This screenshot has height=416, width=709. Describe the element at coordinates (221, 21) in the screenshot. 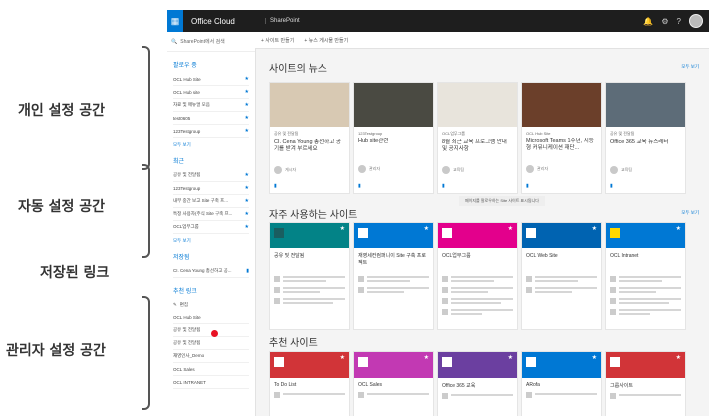

I see `brand-logo: Office Cloud` at that location.